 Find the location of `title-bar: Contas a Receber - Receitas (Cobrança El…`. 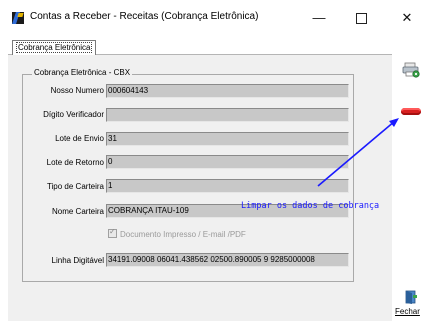

title-bar: Contas a Receber - Receitas (Cobrança El… is located at coordinates (212, 17).